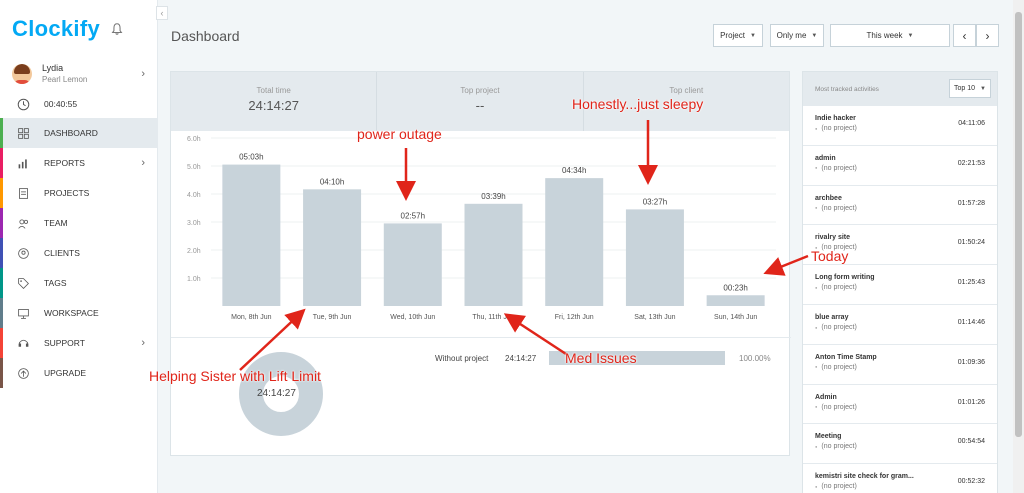 The height and width of the screenshot is (493, 1024). Describe the element at coordinates (971, 362) in the screenshot. I see `activity-time: 01:09:36` at that location.